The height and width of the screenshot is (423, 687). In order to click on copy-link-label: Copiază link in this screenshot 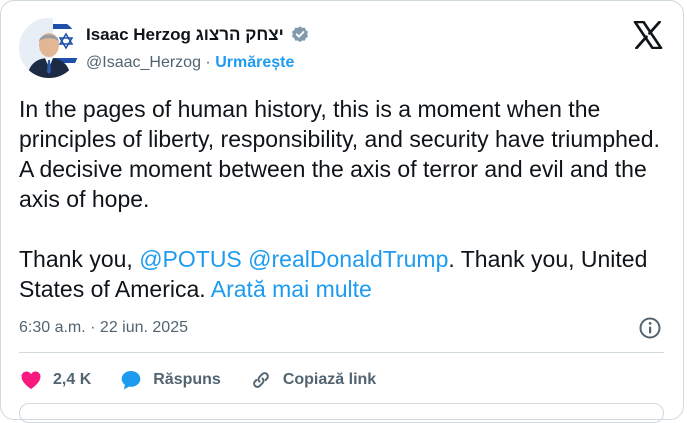, I will do `click(329, 379)`.